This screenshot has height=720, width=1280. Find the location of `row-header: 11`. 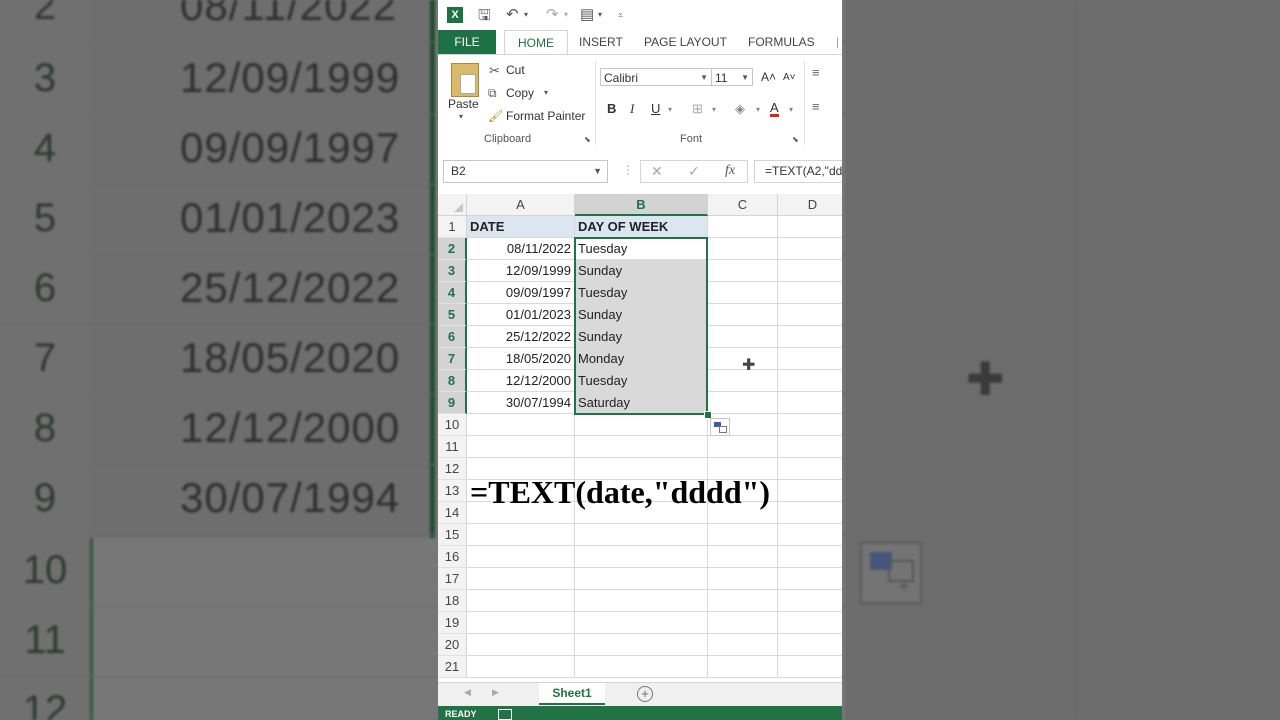

row-header: 11 is located at coordinates (452, 447).